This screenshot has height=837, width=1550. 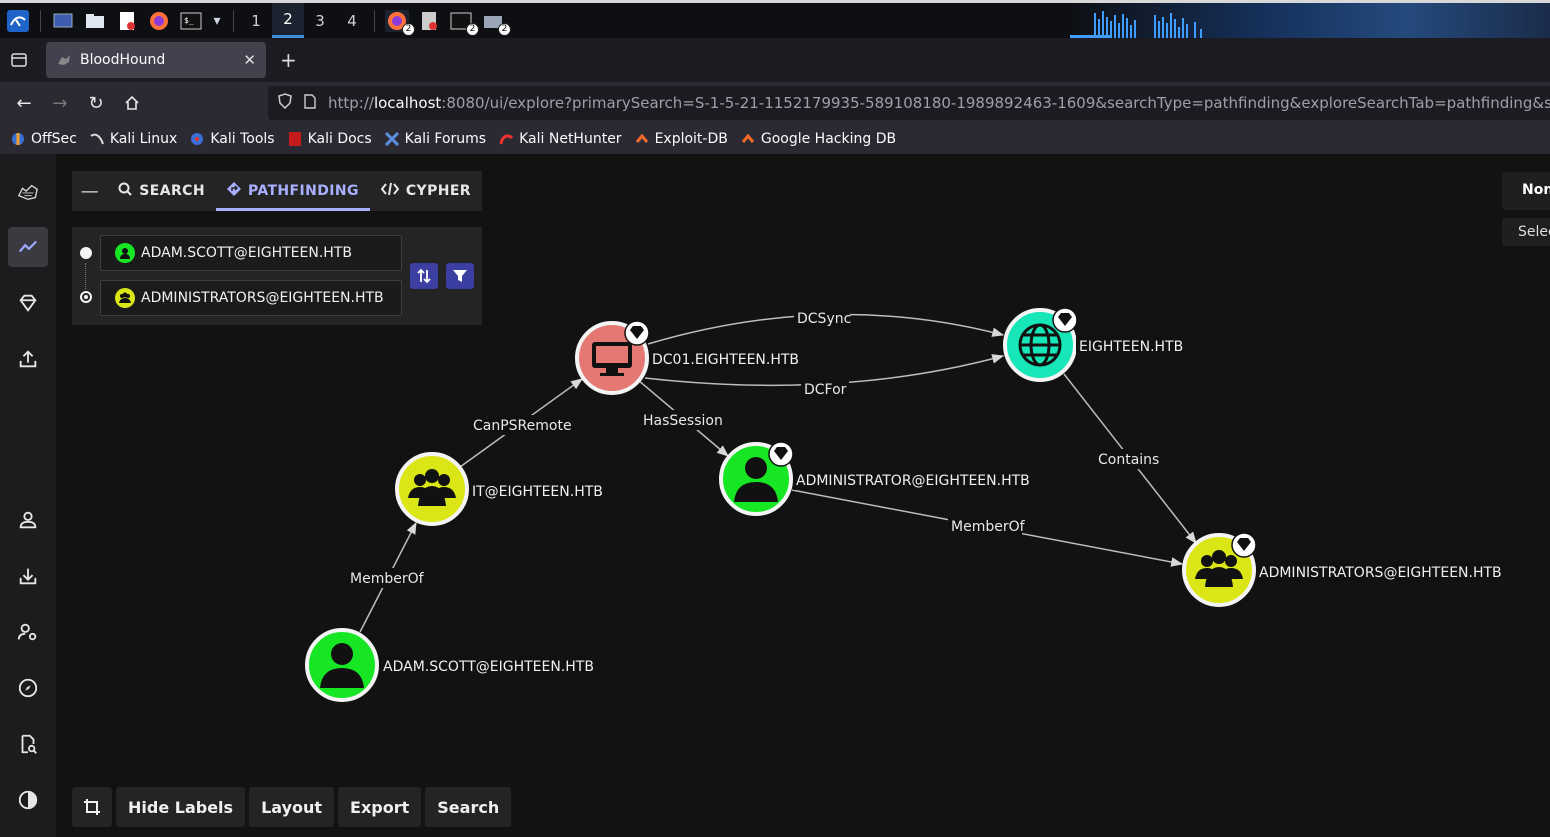 I want to click on explore-icon, so click(x=28, y=247).